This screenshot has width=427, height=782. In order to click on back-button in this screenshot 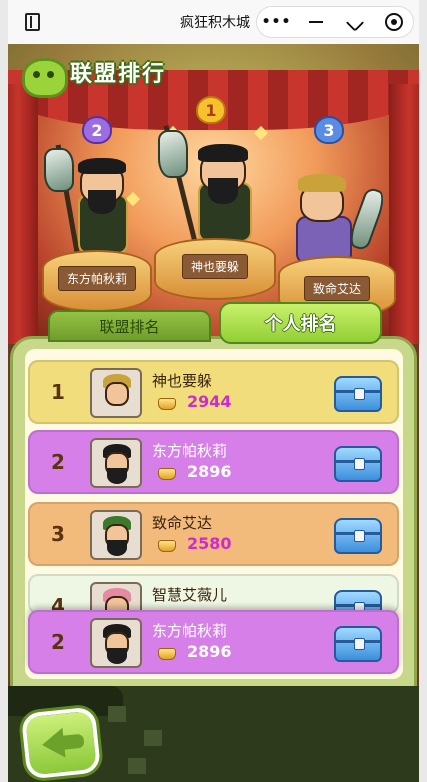, I will do `click(61, 743)`.